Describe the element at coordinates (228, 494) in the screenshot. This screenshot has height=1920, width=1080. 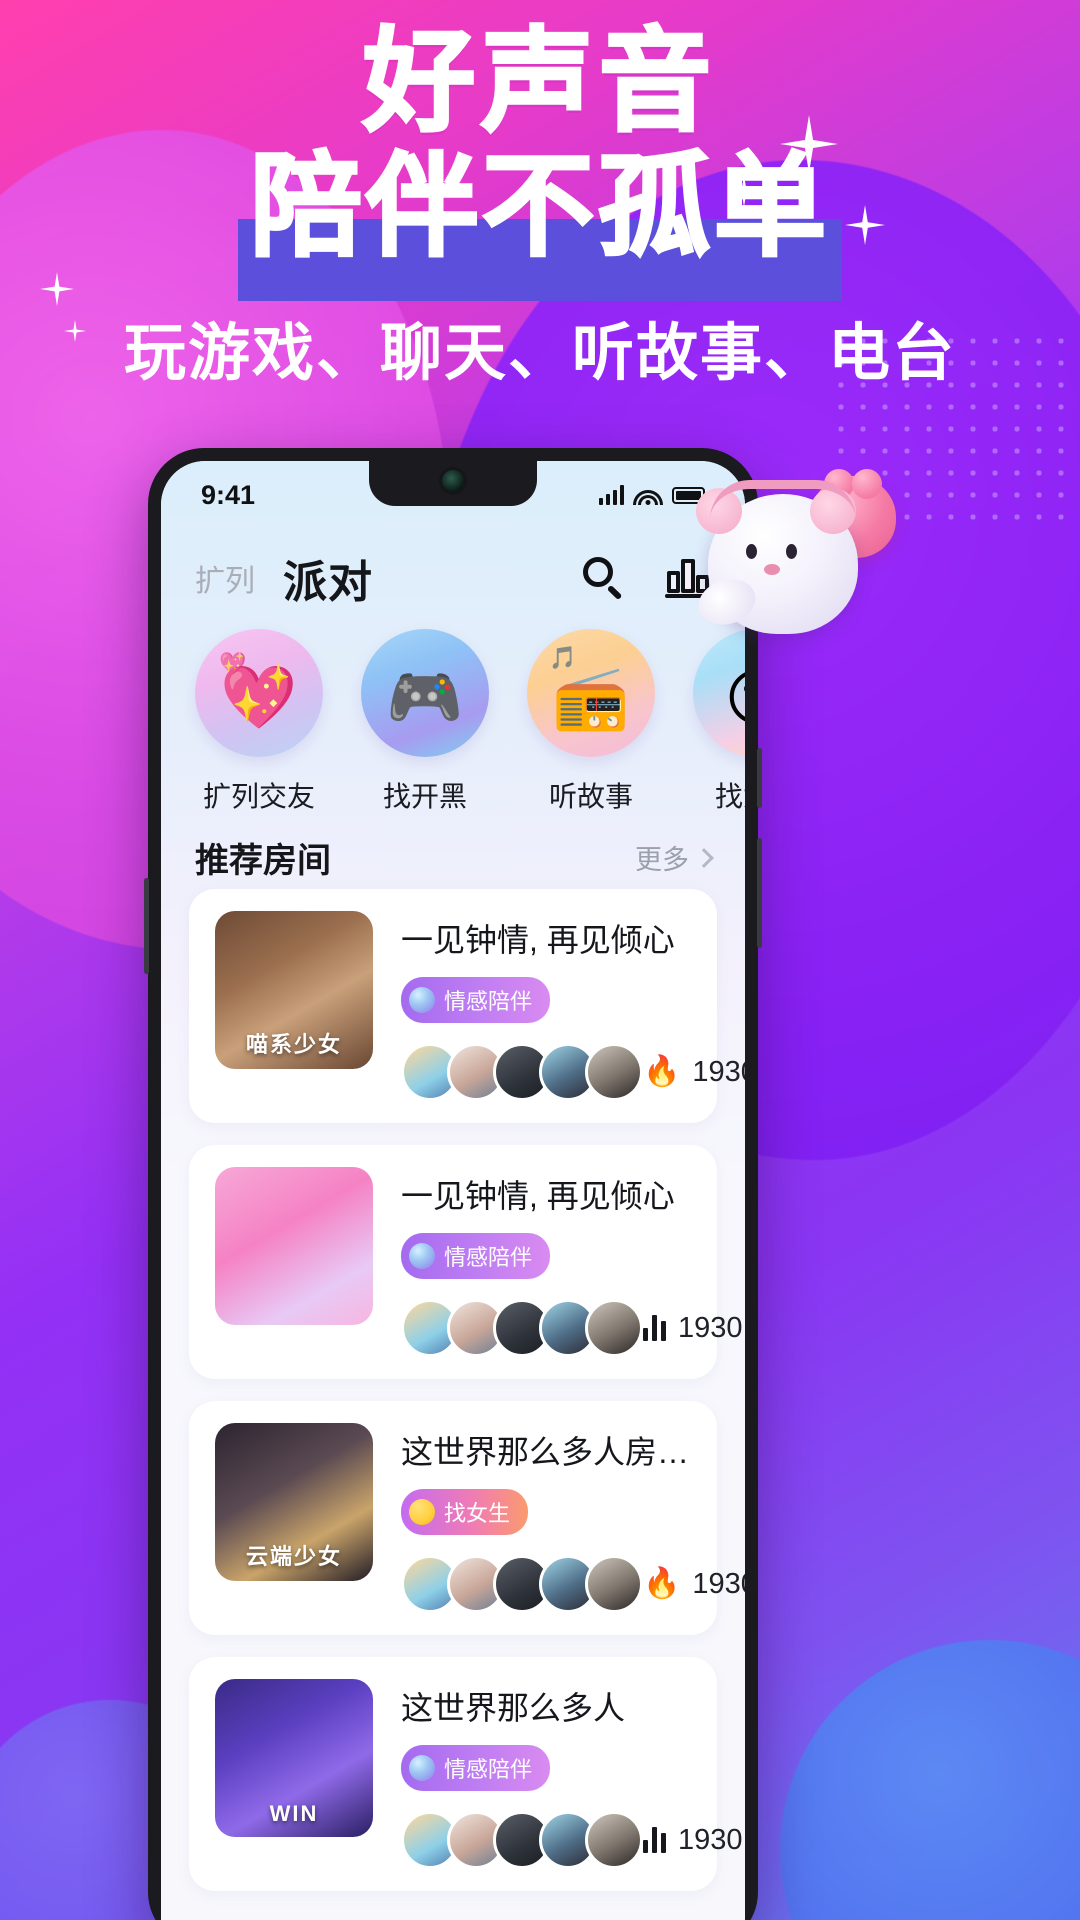
I see `status-time: 9:41` at that location.